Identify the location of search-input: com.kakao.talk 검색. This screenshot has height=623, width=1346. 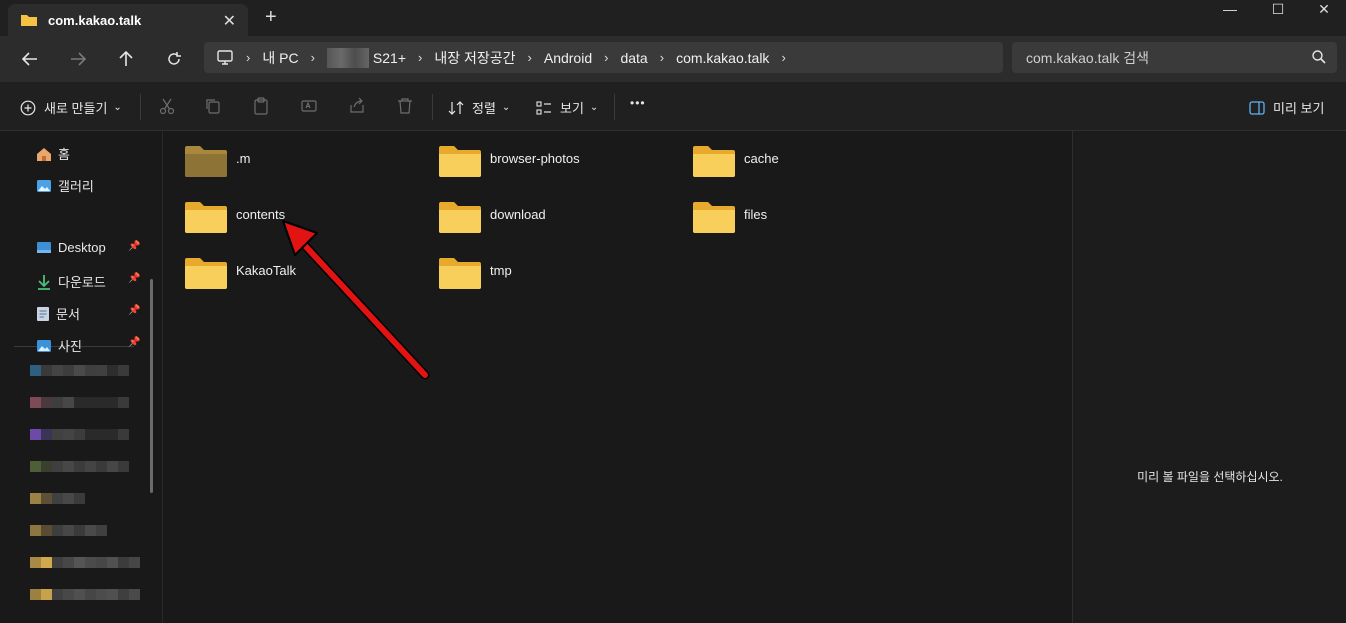
(1174, 57).